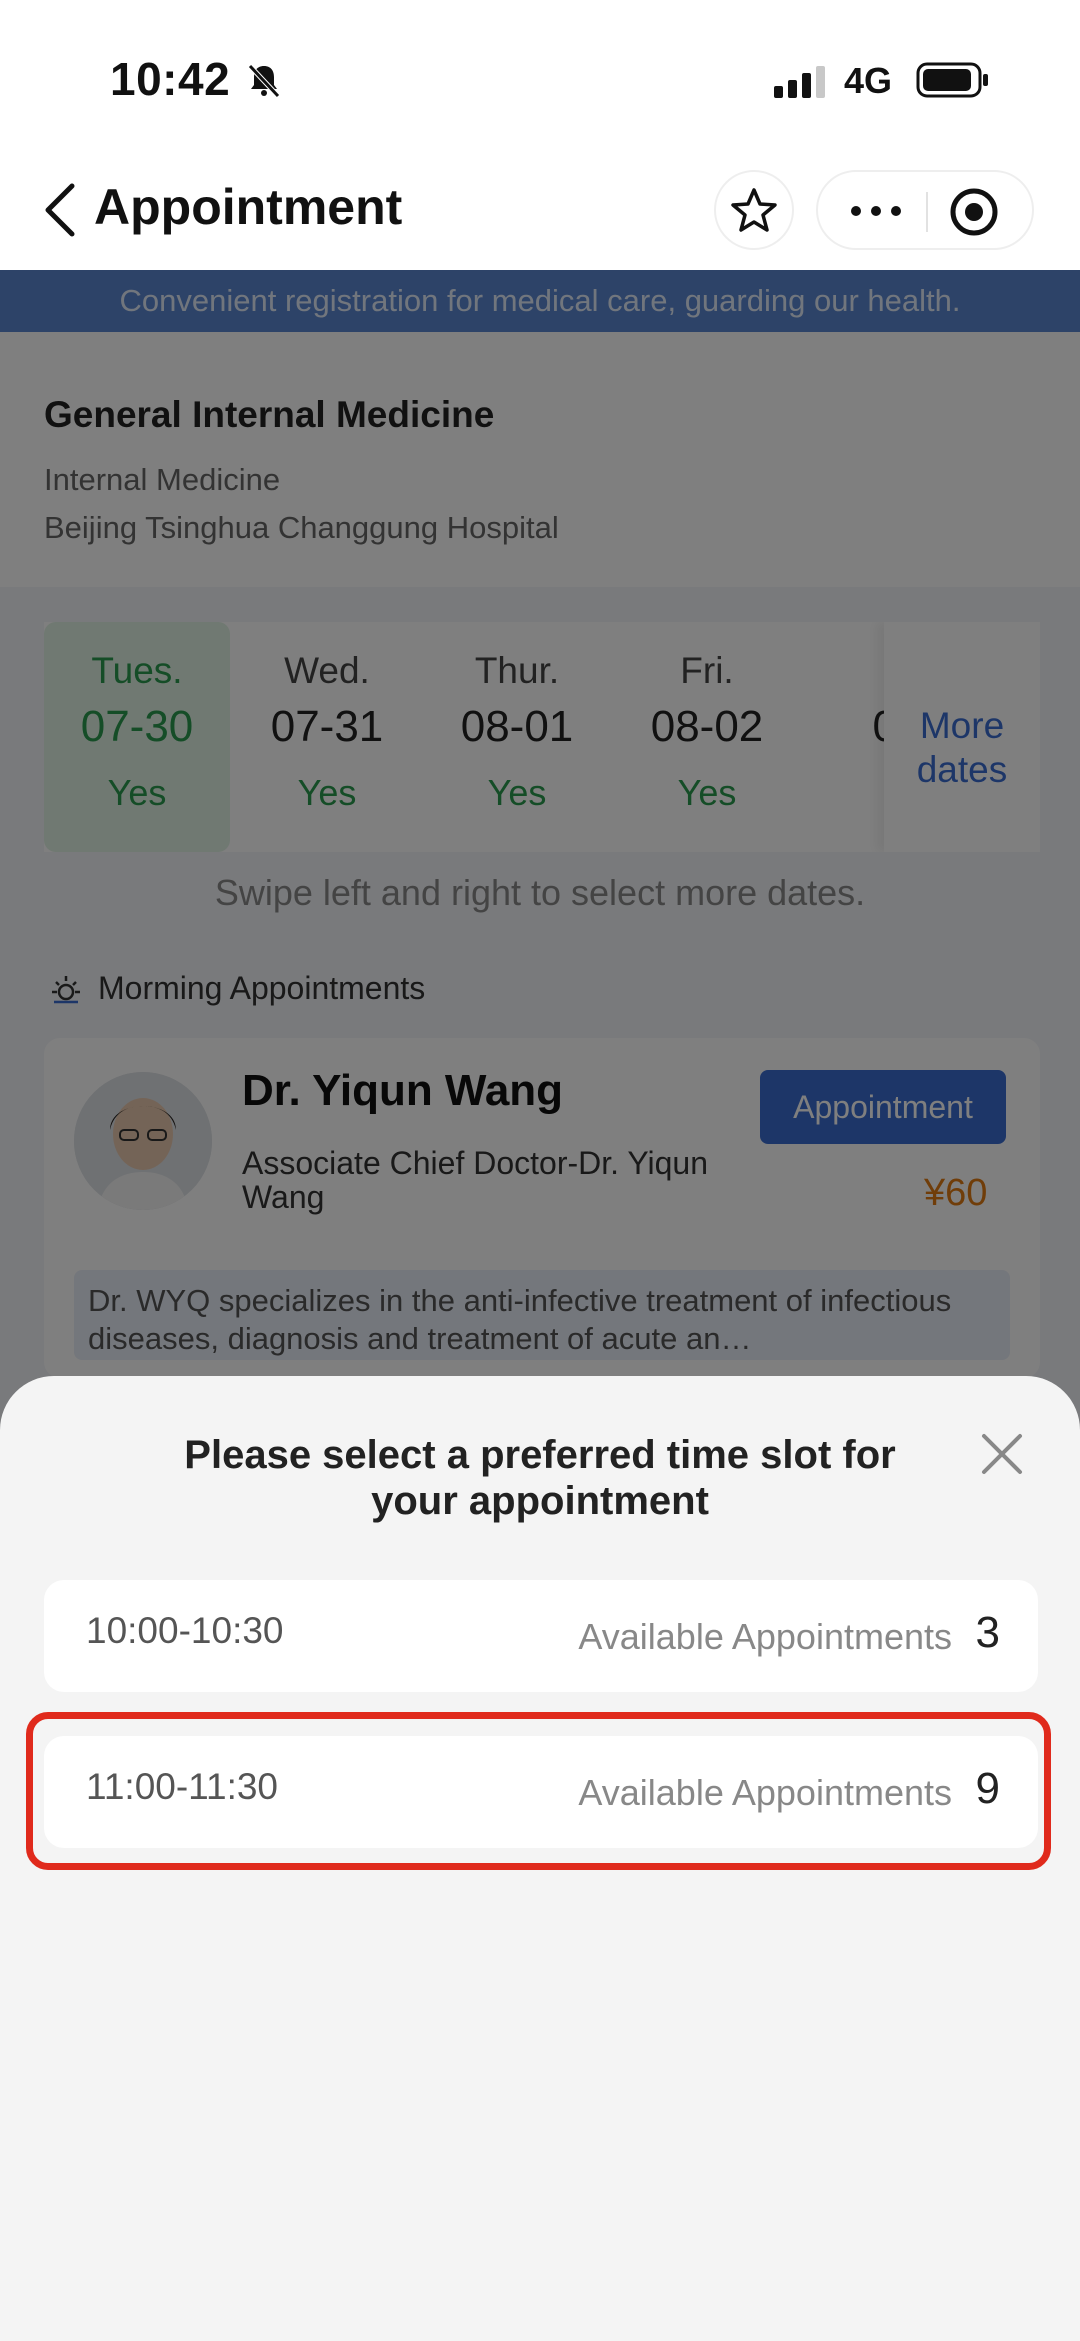  What do you see at coordinates (538, 1791) in the screenshot?
I see `highlight-box` at bounding box center [538, 1791].